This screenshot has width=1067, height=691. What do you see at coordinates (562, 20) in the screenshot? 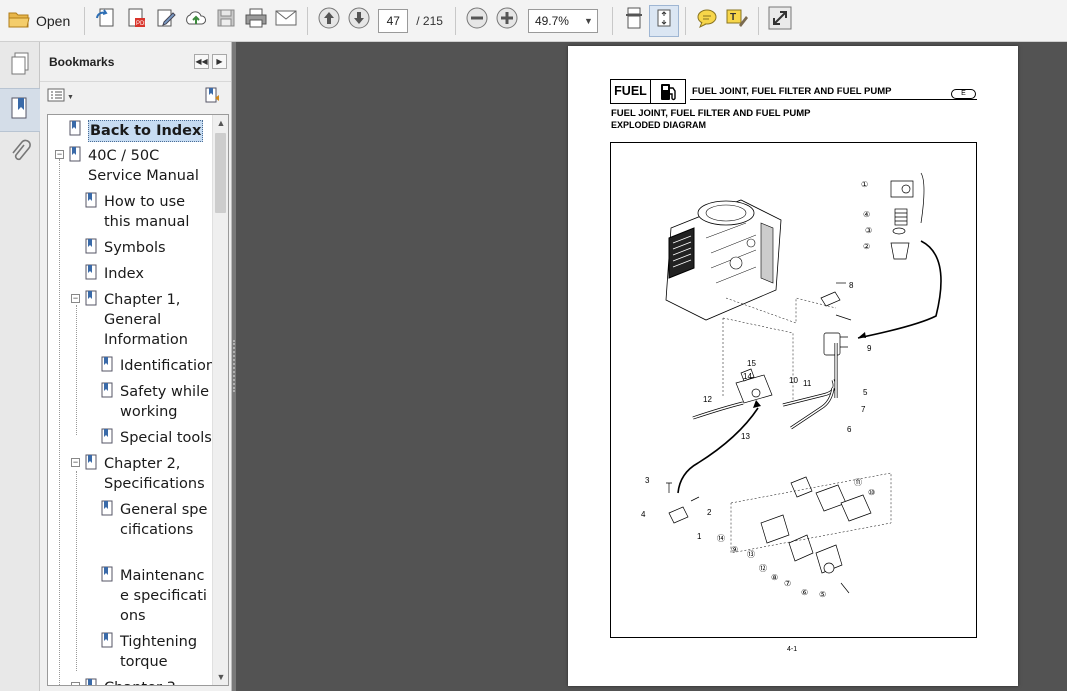
I see `zoom-level-select: 49.7% ▼` at bounding box center [562, 20].